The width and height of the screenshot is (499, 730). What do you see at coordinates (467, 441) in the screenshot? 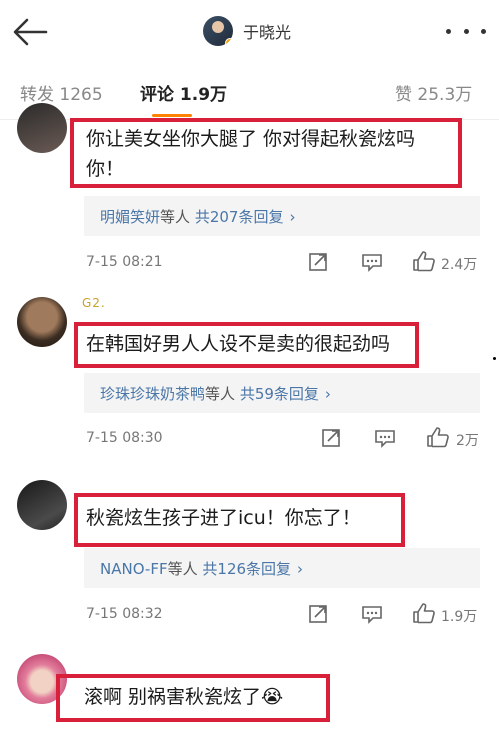
I see `like-count: 2万` at bounding box center [467, 441].